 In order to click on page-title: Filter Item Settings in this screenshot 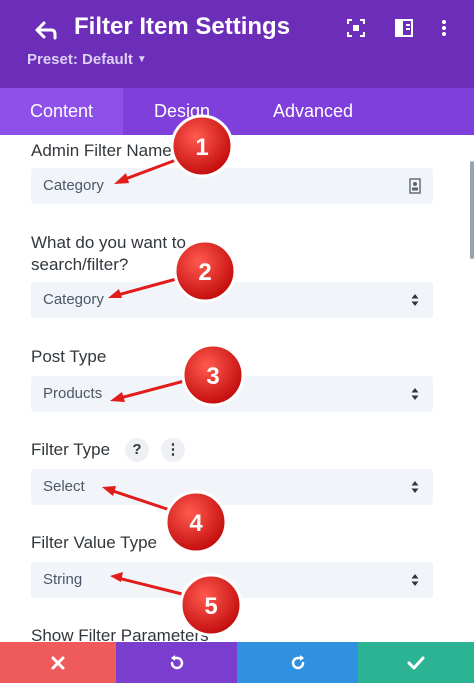, I will do `click(182, 26)`.